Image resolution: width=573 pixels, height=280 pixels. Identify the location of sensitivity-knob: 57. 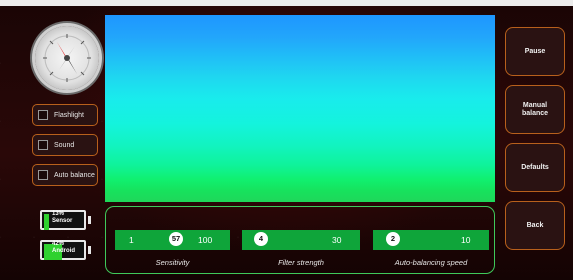
(176, 239).